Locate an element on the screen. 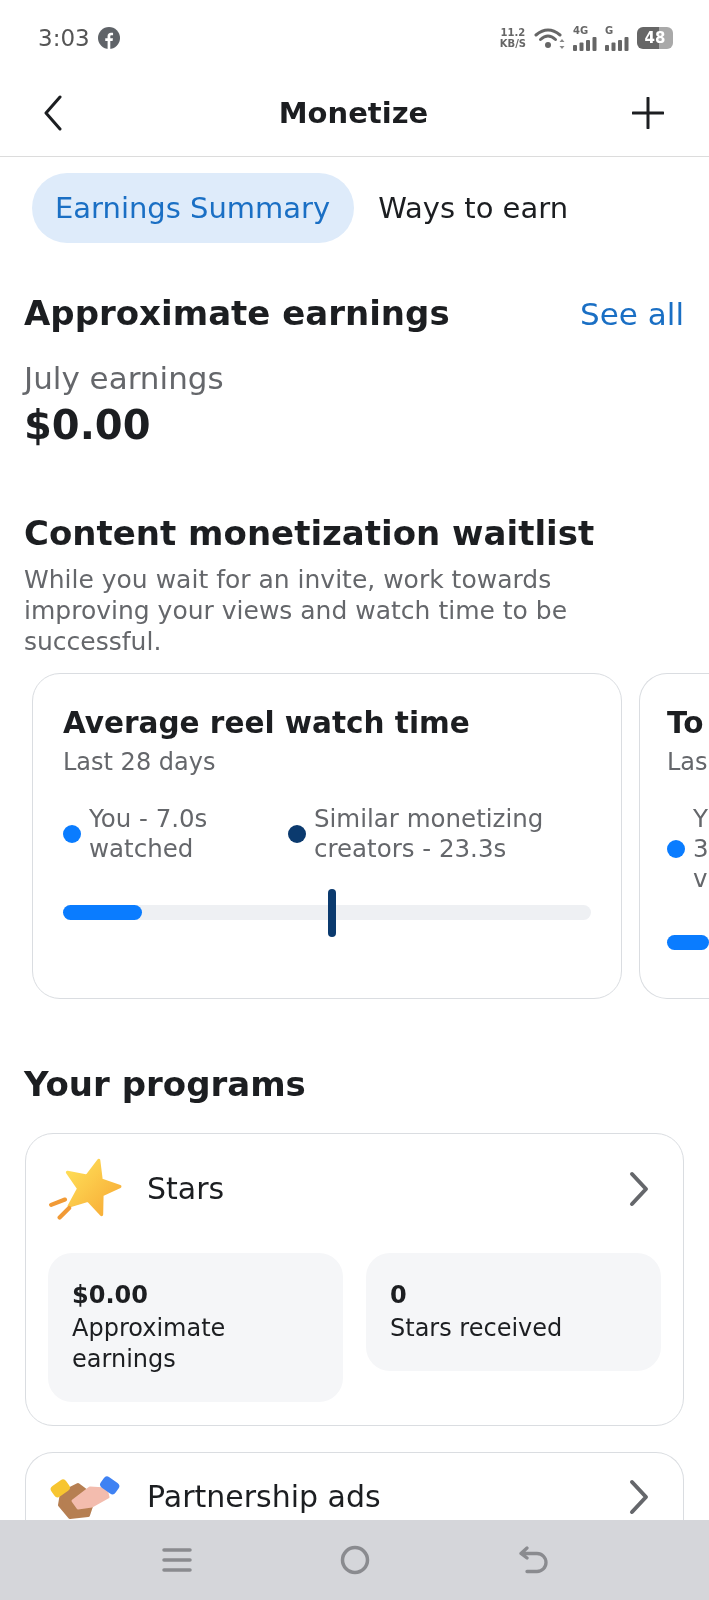 Image resolution: width=709 pixels, height=1600 pixels. stat-label: Stars received is located at coordinates (477, 1328).